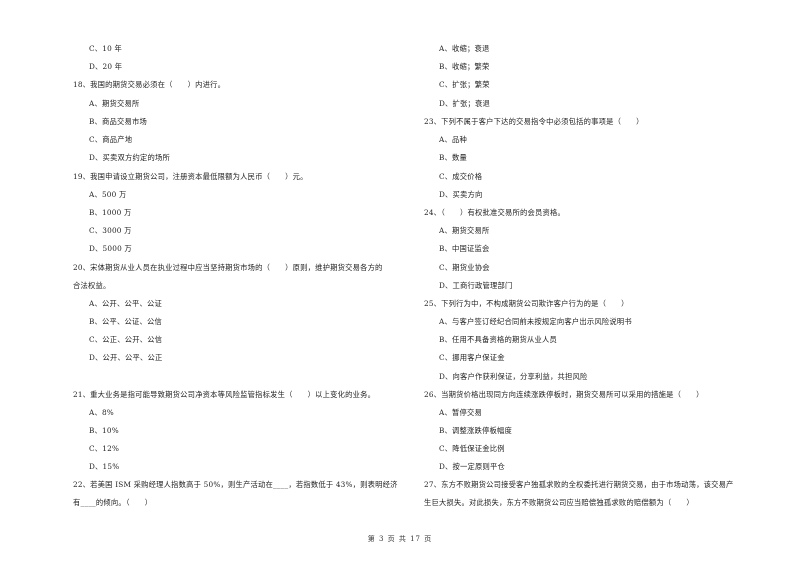  I want to click on question-24: 24、（ ）有权批准交易所的会员资格。, so click(494, 212).